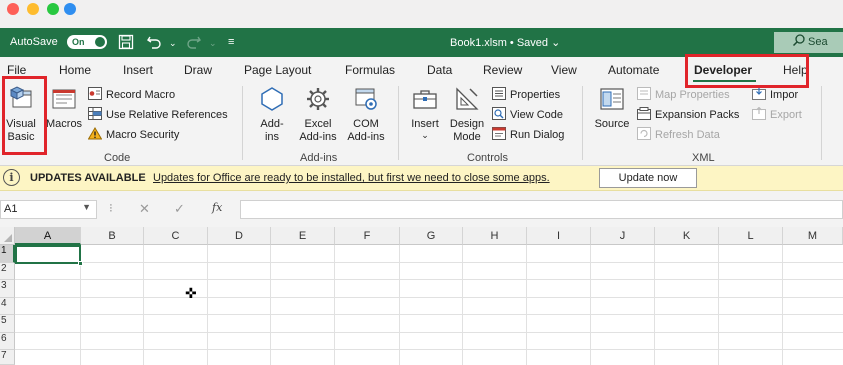 This screenshot has height=365, width=843. I want to click on info-icon: i, so click(11, 177).